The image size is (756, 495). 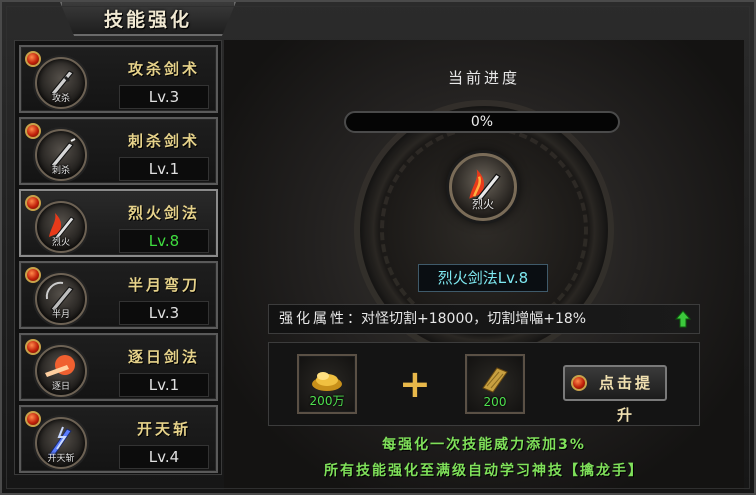 What do you see at coordinates (61, 371) in the screenshot?
I see `sun-sword-icon: 逐日` at bounding box center [61, 371].